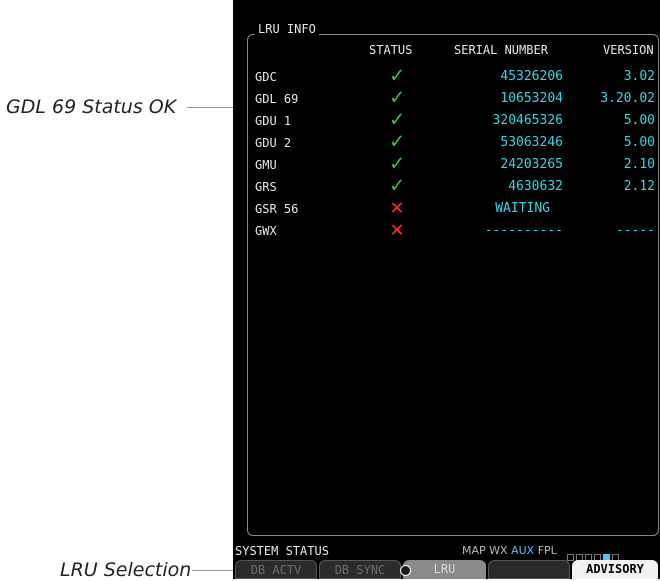 Image resolution: width=660 pixels, height=581 pixels. What do you see at coordinates (391, 50) in the screenshot?
I see `header-status: STATUS` at bounding box center [391, 50].